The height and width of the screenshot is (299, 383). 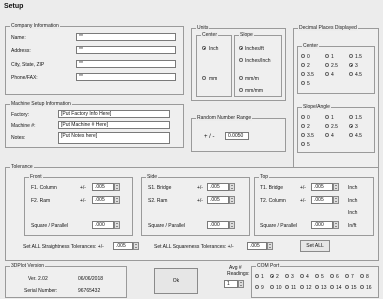 What do you see at coordinates (351, 65) in the screenshot?
I see `decimal-center-3-radio` at bounding box center [351, 65].